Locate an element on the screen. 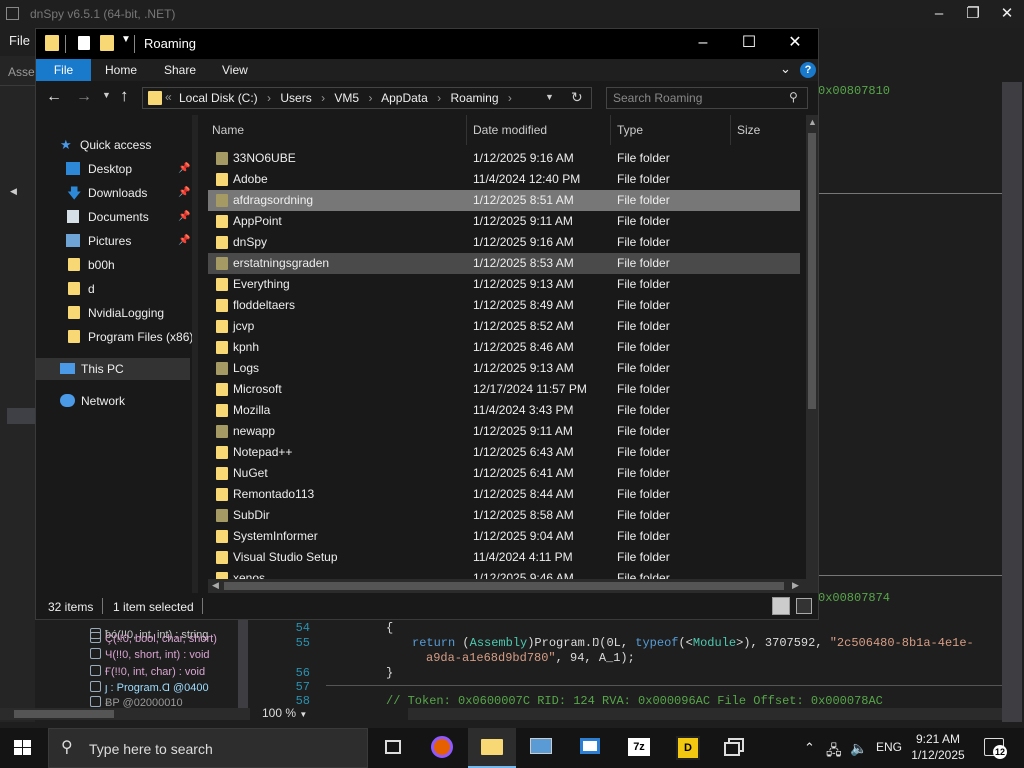 The height and width of the screenshot is (768, 1024). tree-item: ȷ : Program.Ɑ @0400 is located at coordinates (149, 689).